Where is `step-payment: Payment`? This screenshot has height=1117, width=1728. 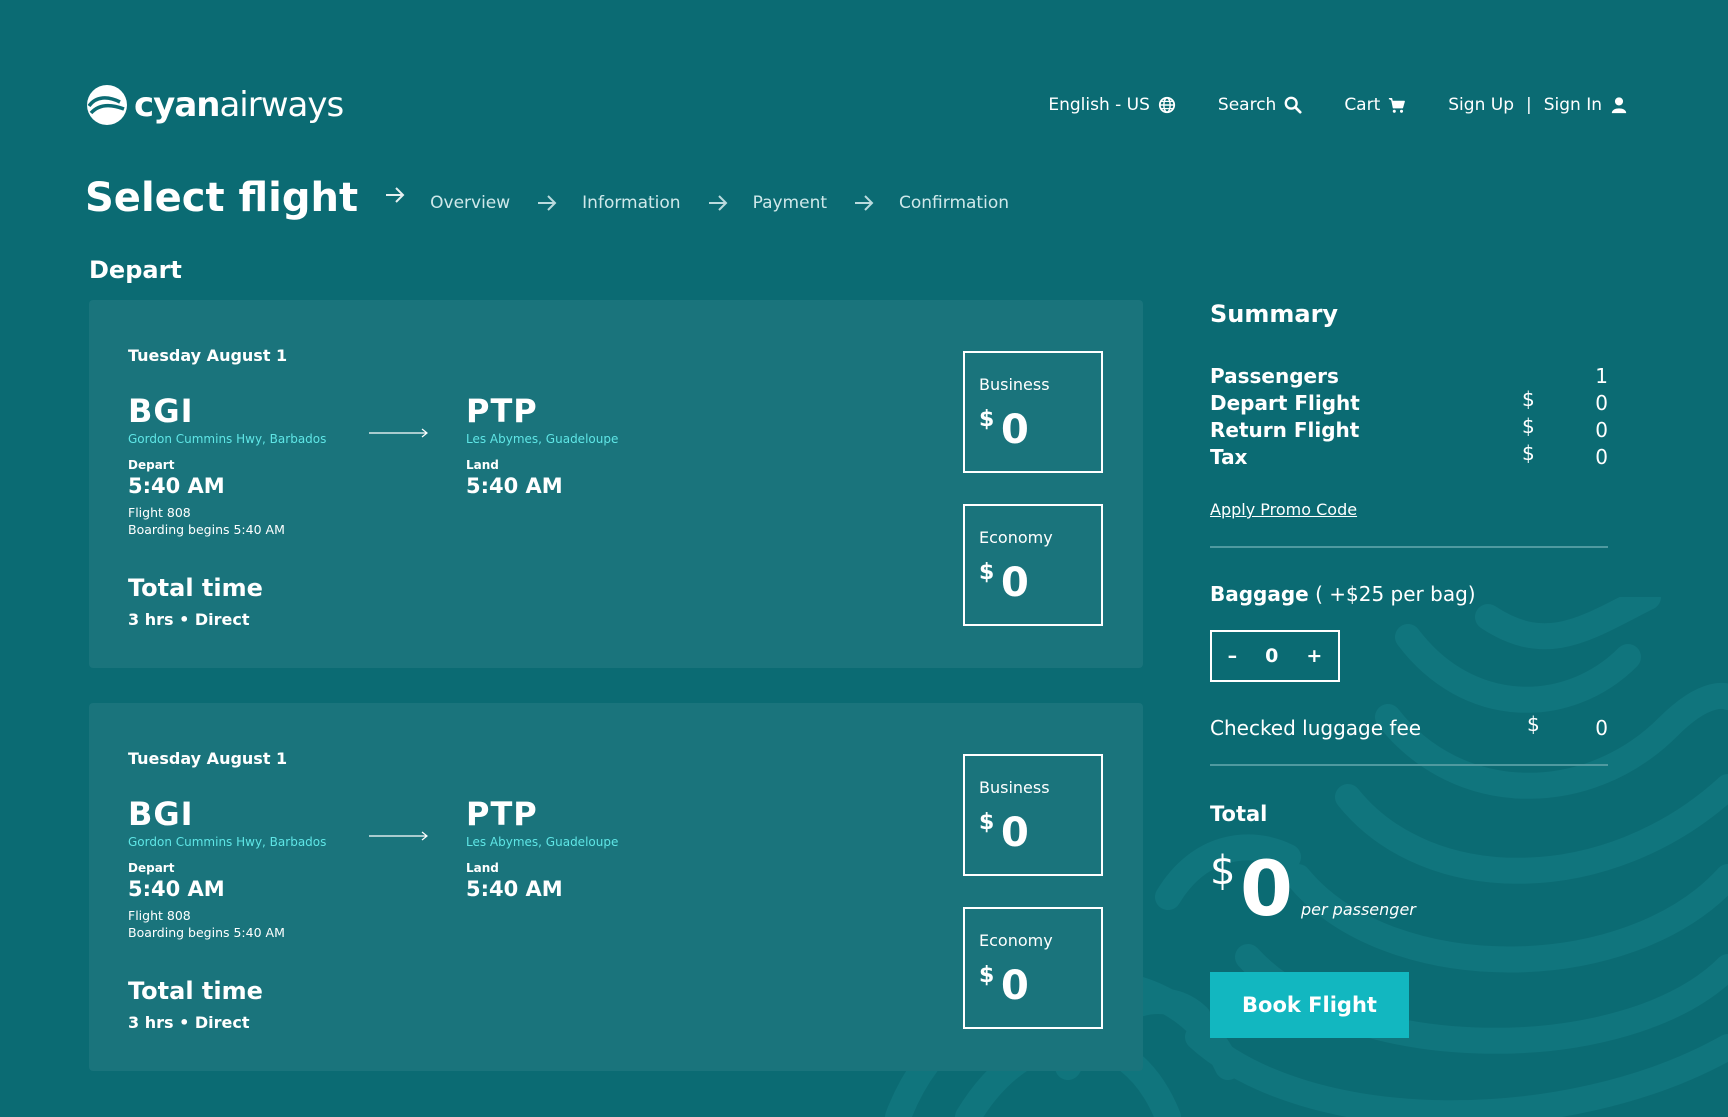 step-payment: Payment is located at coordinates (790, 198).